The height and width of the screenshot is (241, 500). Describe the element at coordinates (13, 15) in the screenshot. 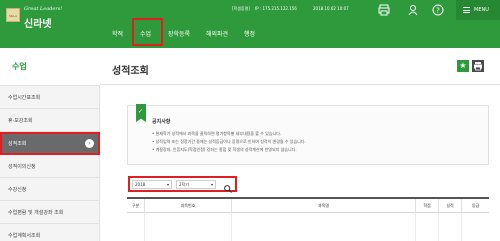

I see `university-seal-icon: SILLA` at that location.